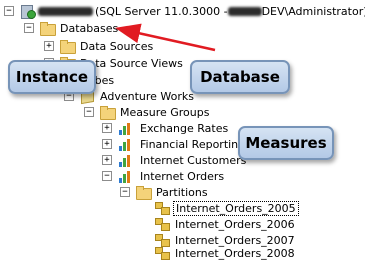  I want to click on tree-node-data-sources: + Data Sources, so click(99, 46).